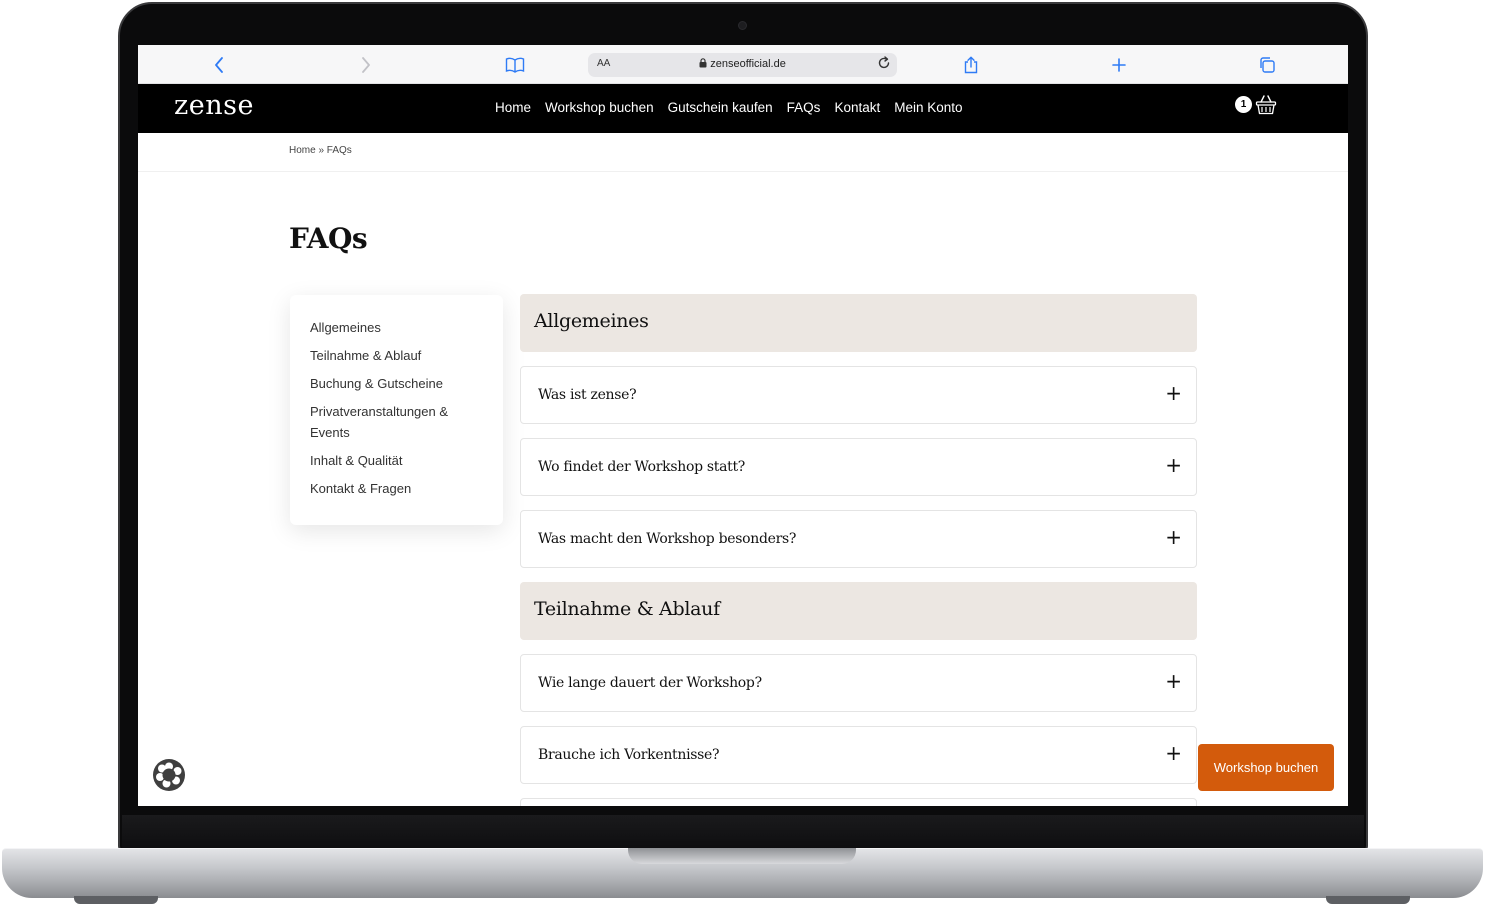 This screenshot has width=1485, height=907. I want to click on workshop-buchen-button: Workshop buchen, so click(1266, 767).